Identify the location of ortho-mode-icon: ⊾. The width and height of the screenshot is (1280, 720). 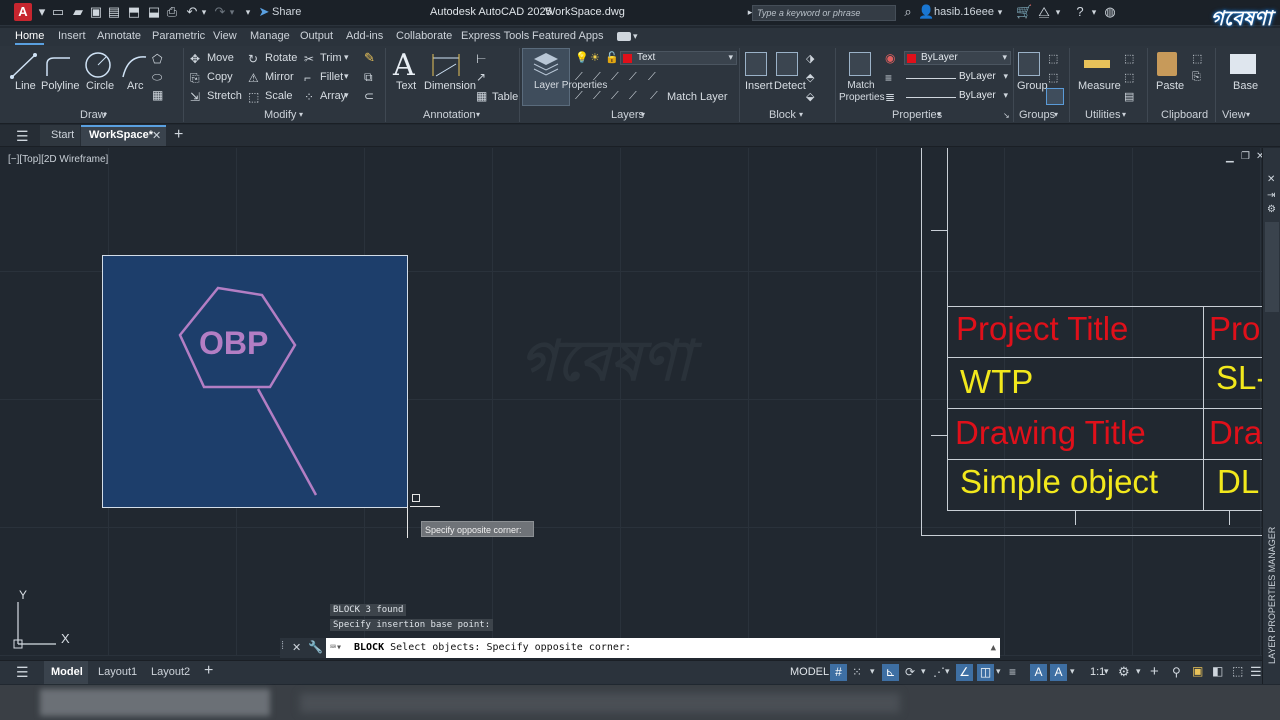
(890, 672).